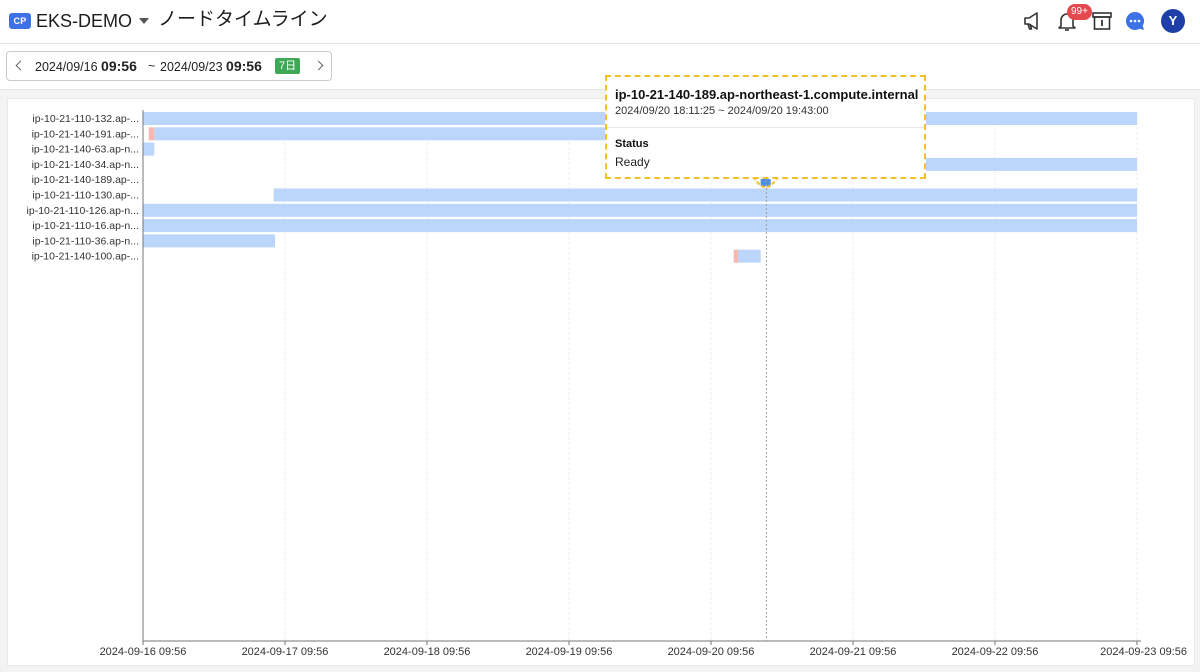 This screenshot has width=1200, height=672. Describe the element at coordinates (711, 652) in the screenshot. I see `x-tick-label: 2024-09-20 09:56` at that location.